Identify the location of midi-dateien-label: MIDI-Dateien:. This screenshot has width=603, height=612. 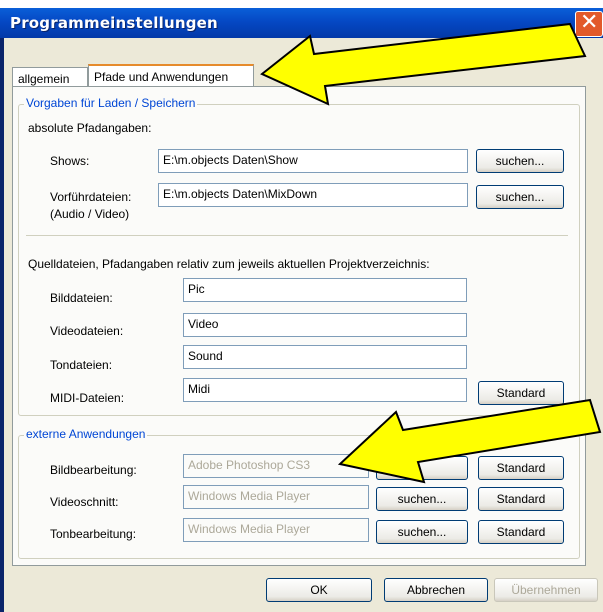
(87, 398).